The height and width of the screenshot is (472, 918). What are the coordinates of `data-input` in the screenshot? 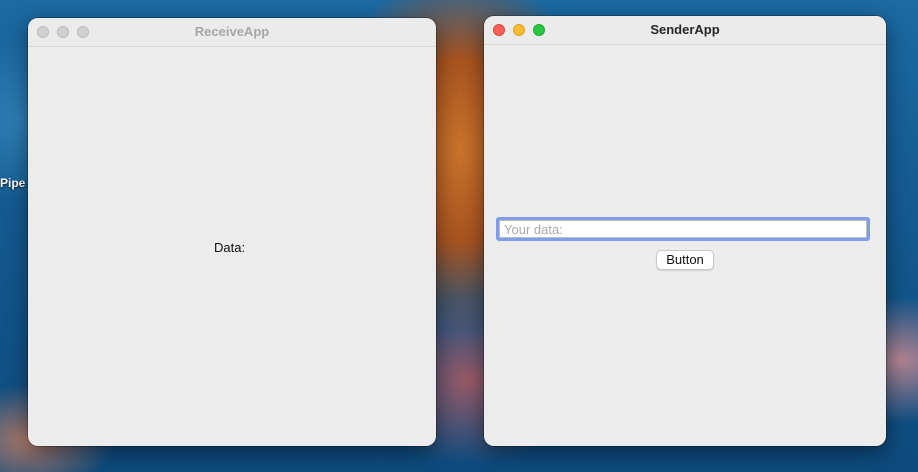 It's located at (683, 229).